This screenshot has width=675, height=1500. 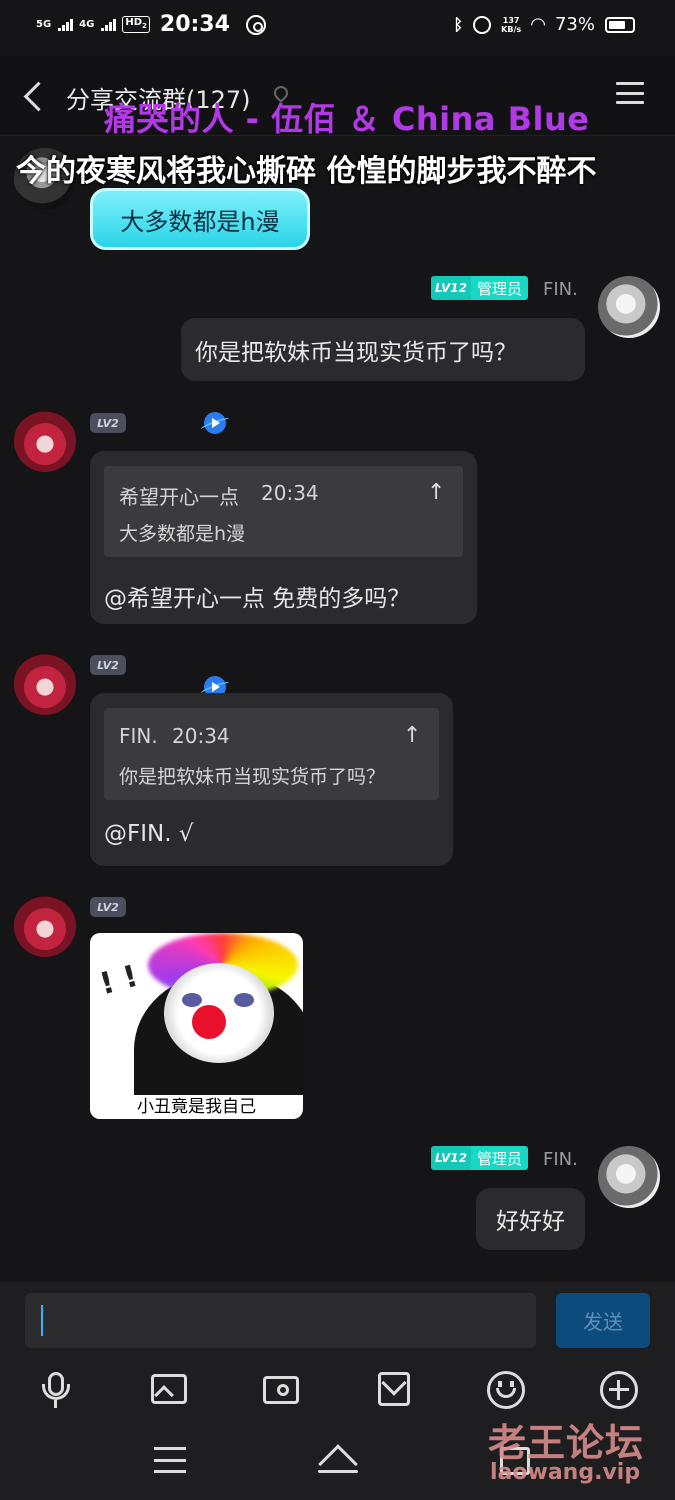 What do you see at coordinates (619, 1390) in the screenshot?
I see `plus-icon` at bounding box center [619, 1390].